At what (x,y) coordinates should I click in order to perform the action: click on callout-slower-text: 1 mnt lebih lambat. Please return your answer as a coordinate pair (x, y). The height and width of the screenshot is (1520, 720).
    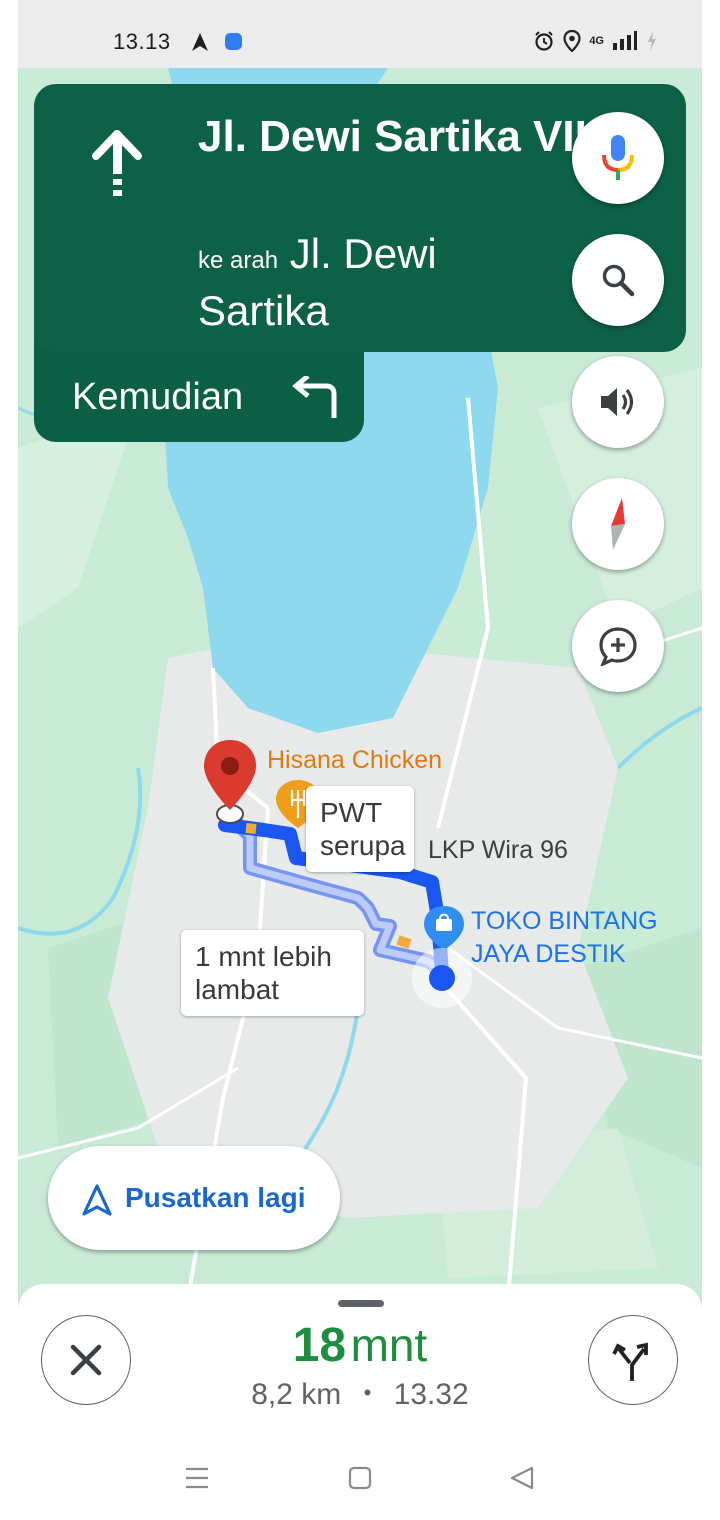
    Looking at the image, I should click on (263, 973).